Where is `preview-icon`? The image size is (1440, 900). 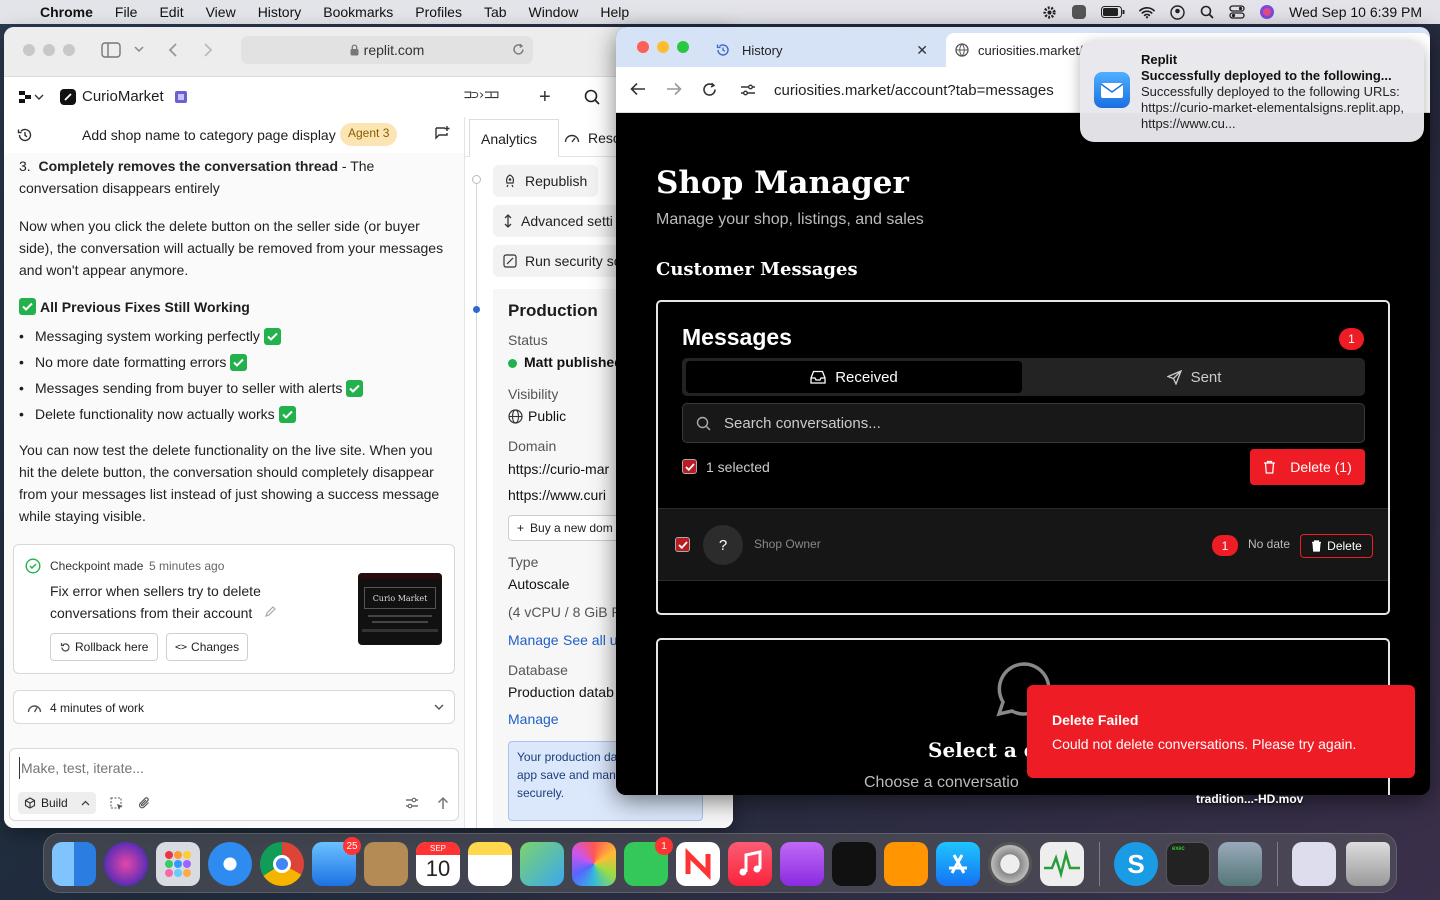
preview-icon is located at coordinates (1240, 864).